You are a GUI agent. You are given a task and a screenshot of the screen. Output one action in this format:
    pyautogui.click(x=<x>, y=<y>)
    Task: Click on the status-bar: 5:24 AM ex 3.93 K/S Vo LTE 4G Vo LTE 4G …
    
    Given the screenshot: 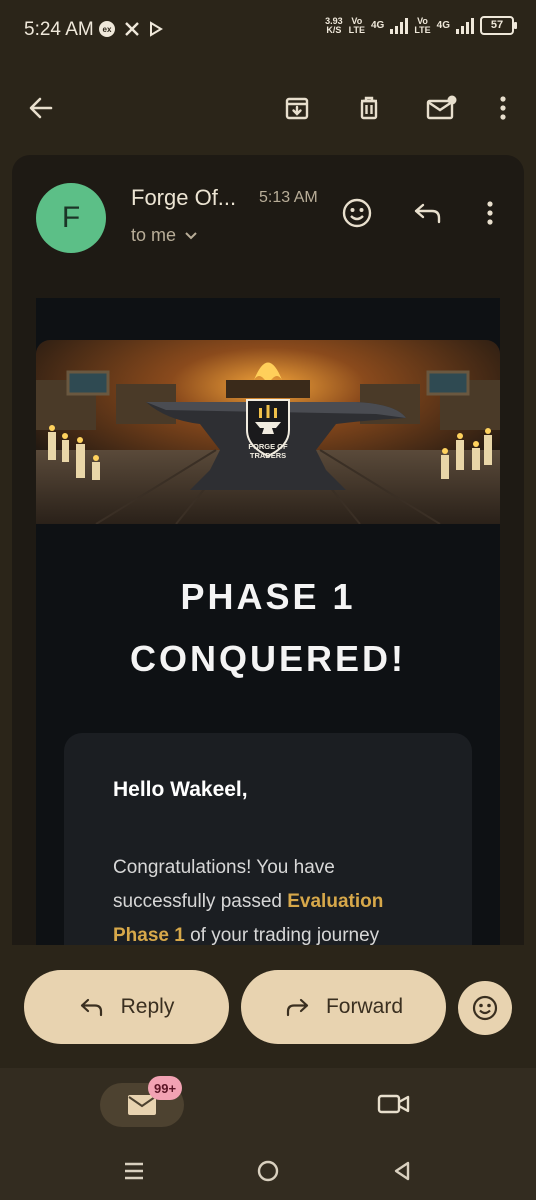 What is the action you would take?
    pyautogui.click(x=268, y=30)
    